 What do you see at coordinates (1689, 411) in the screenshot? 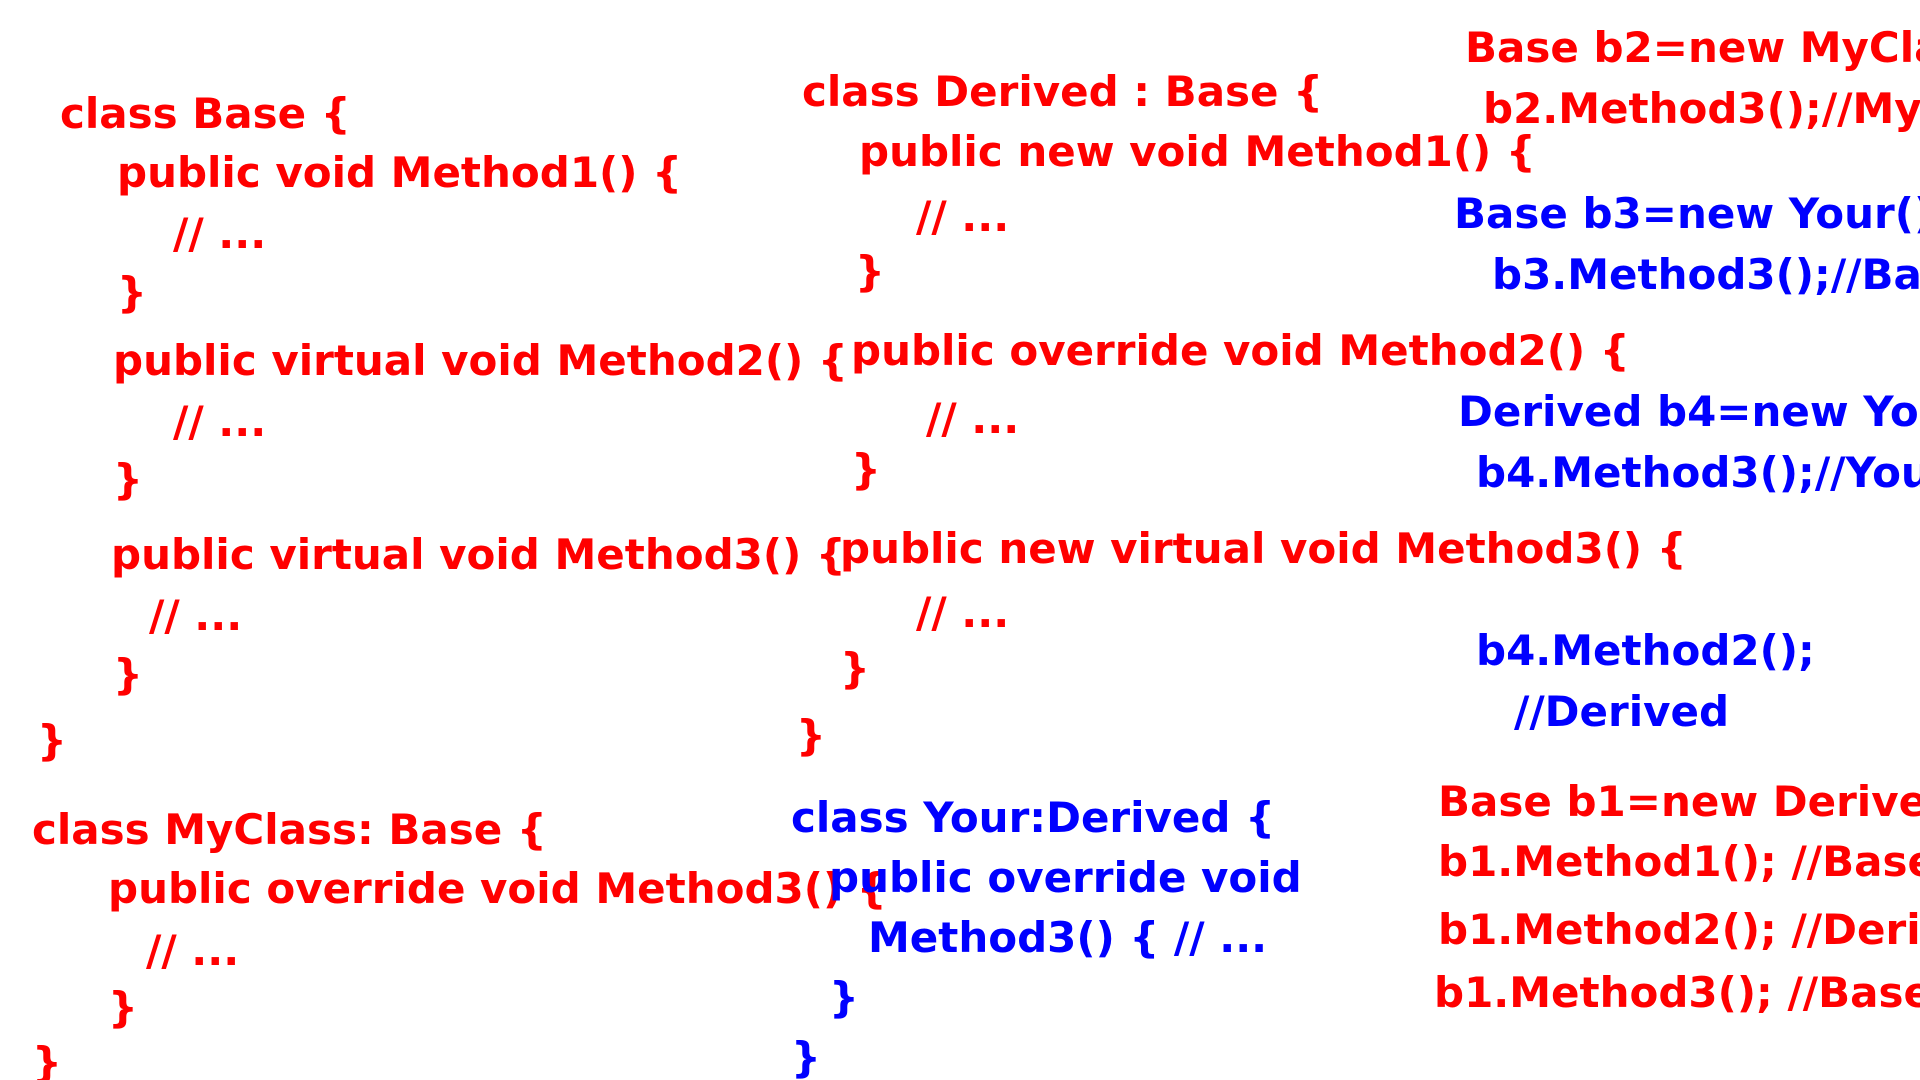
I see `b4-declaration: Derived b4=new Your()` at bounding box center [1689, 411].